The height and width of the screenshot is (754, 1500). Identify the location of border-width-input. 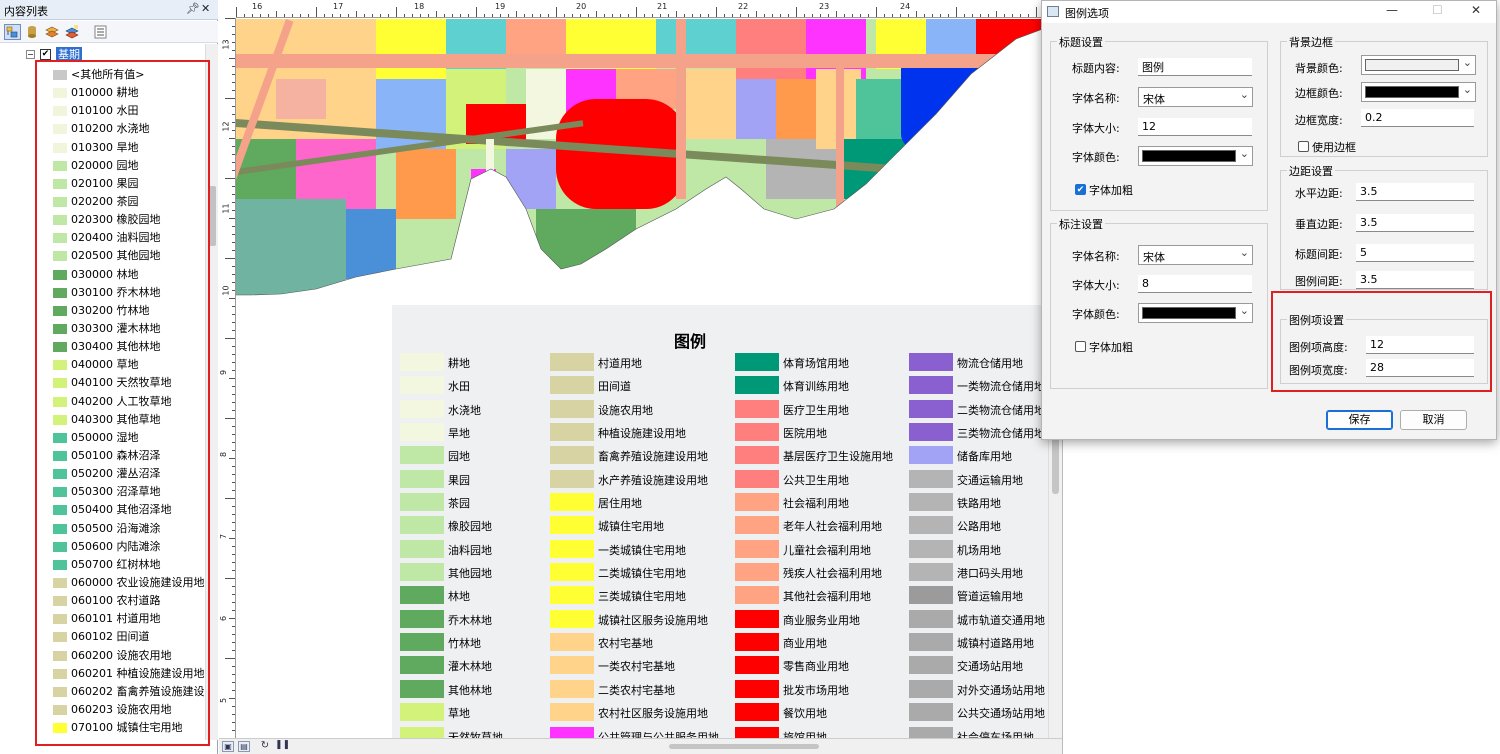
(1417, 118).